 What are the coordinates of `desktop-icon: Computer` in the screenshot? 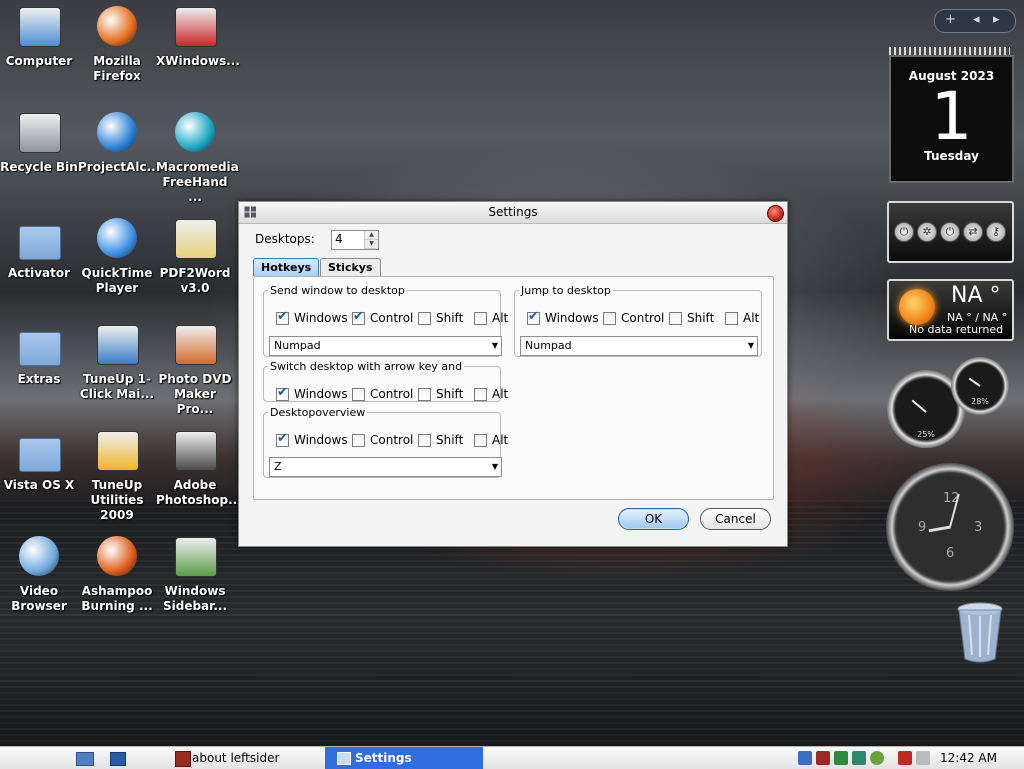 It's located at (39, 36).